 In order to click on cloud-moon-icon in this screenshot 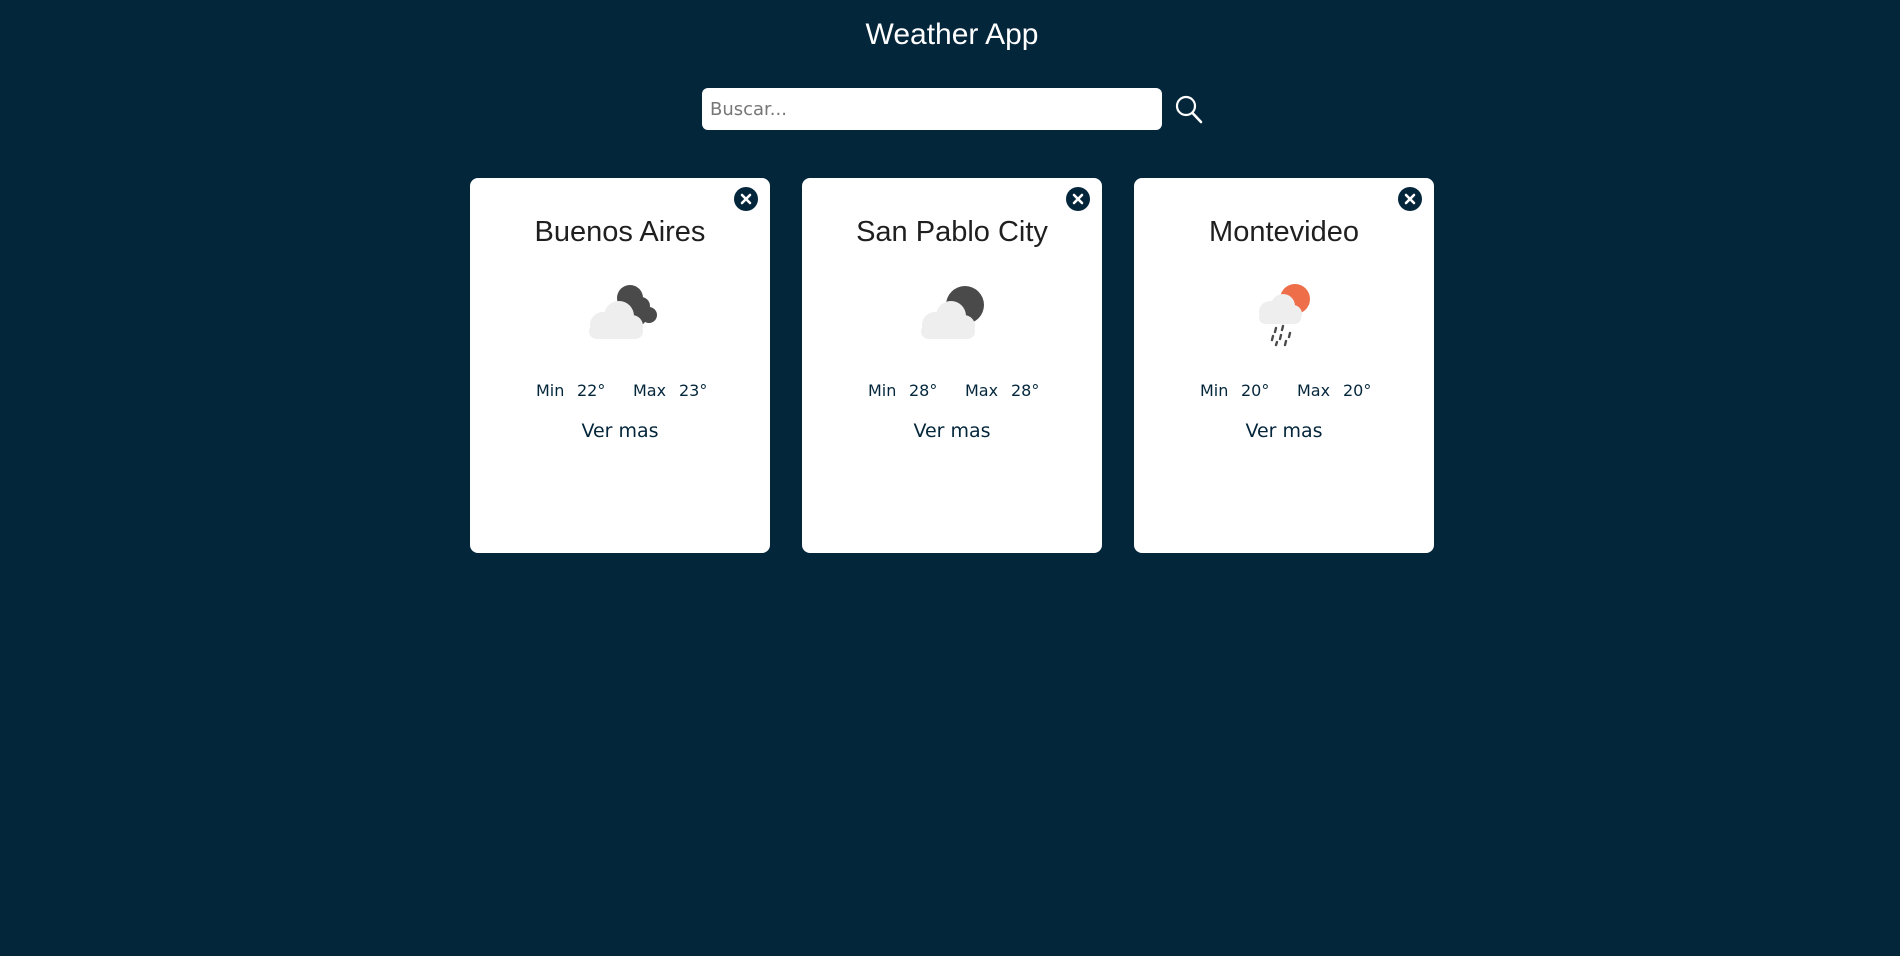, I will do `click(952, 312)`.